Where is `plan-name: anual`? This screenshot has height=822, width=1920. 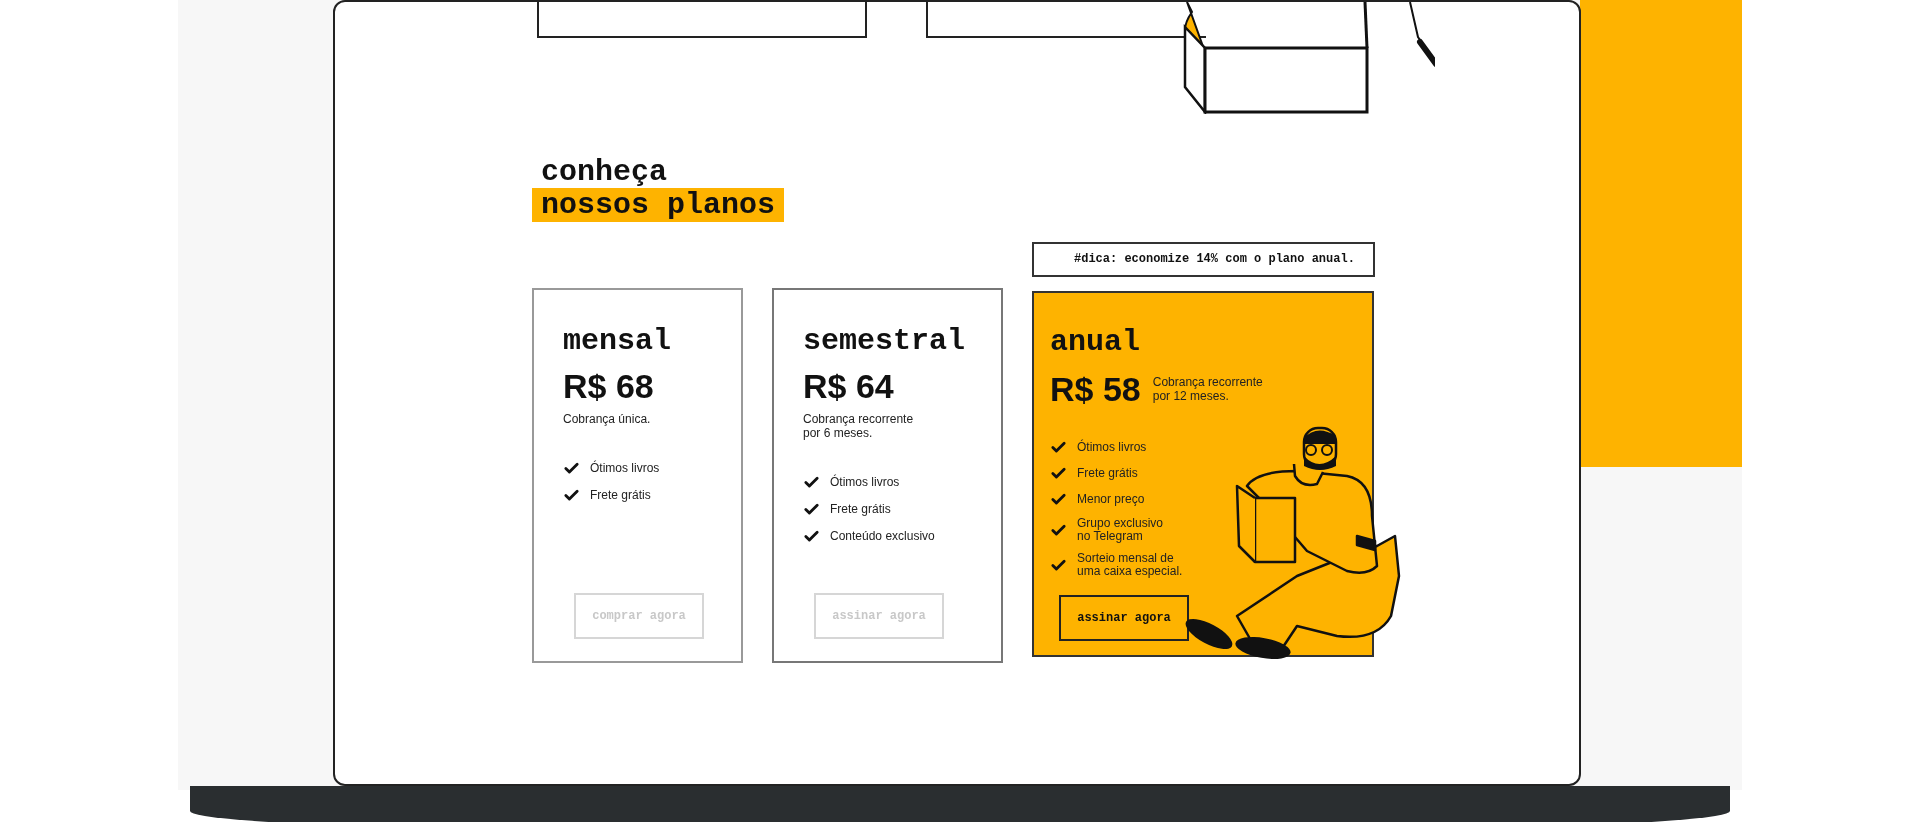 plan-name: anual is located at coordinates (1095, 342).